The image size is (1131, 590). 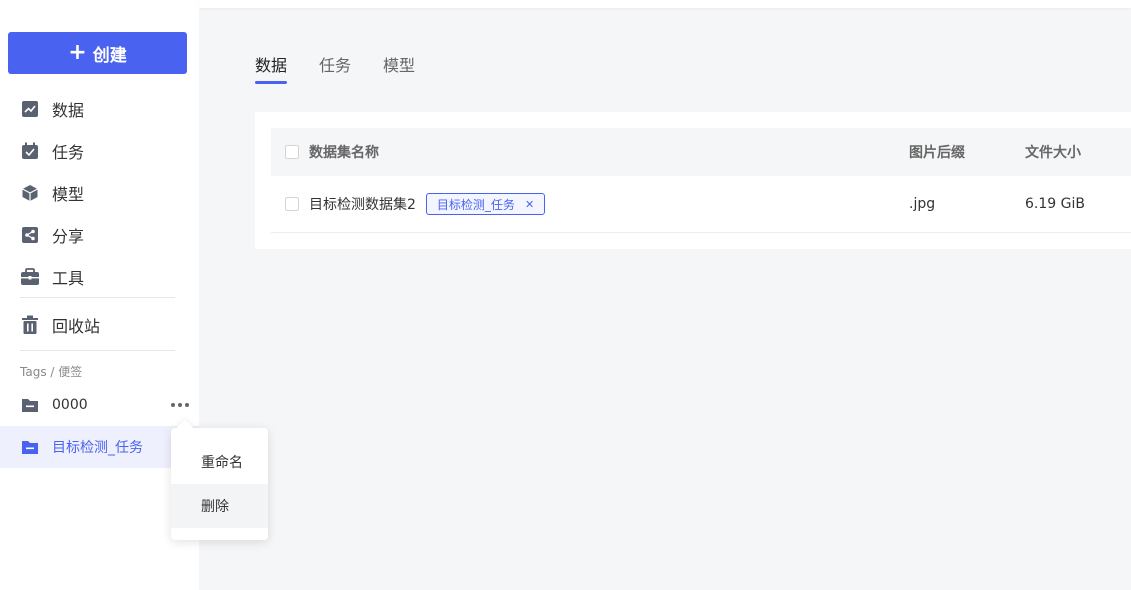 What do you see at coordinates (70, 405) in the screenshot?
I see `tag-item-label: 0000` at bounding box center [70, 405].